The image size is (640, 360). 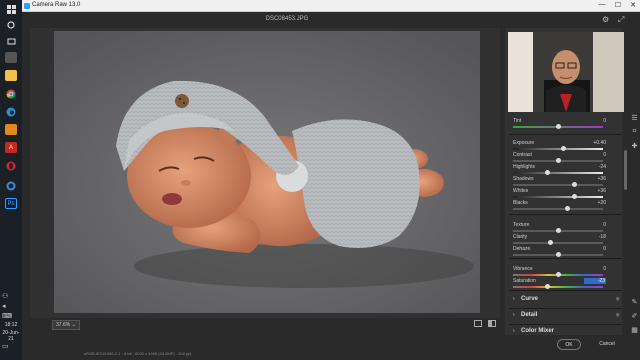 I want to click on panel-scrollbar, so click(x=625, y=170).